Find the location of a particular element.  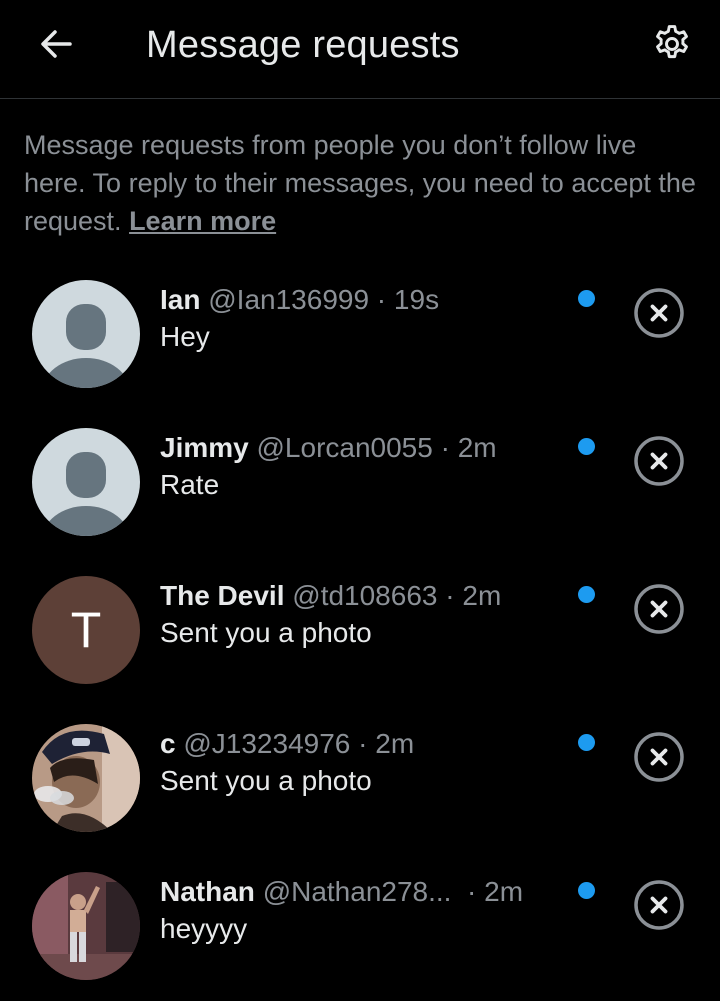

sender-handle: @J13234976 is located at coordinates (267, 743).